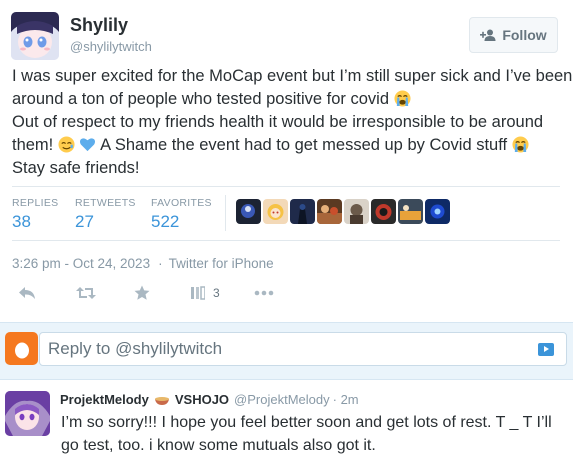  Describe the element at coordinates (287, 168) in the screenshot. I see `tweet-text-line: Stay safe friends!` at that location.